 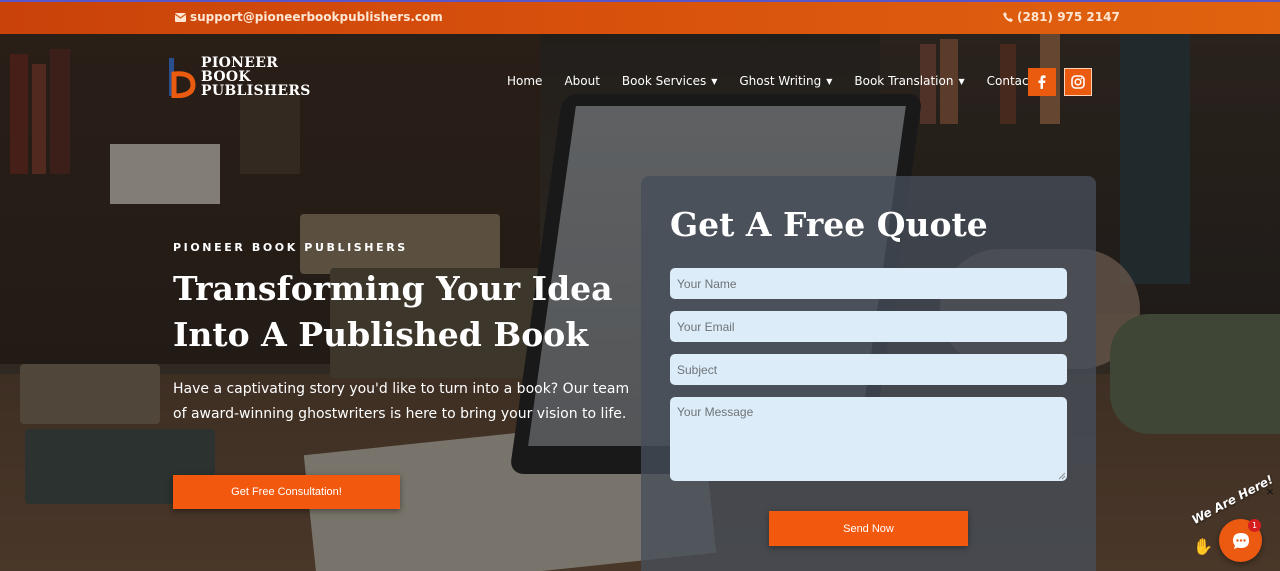 What do you see at coordinates (180, 17) in the screenshot?
I see `envelope-icon` at bounding box center [180, 17].